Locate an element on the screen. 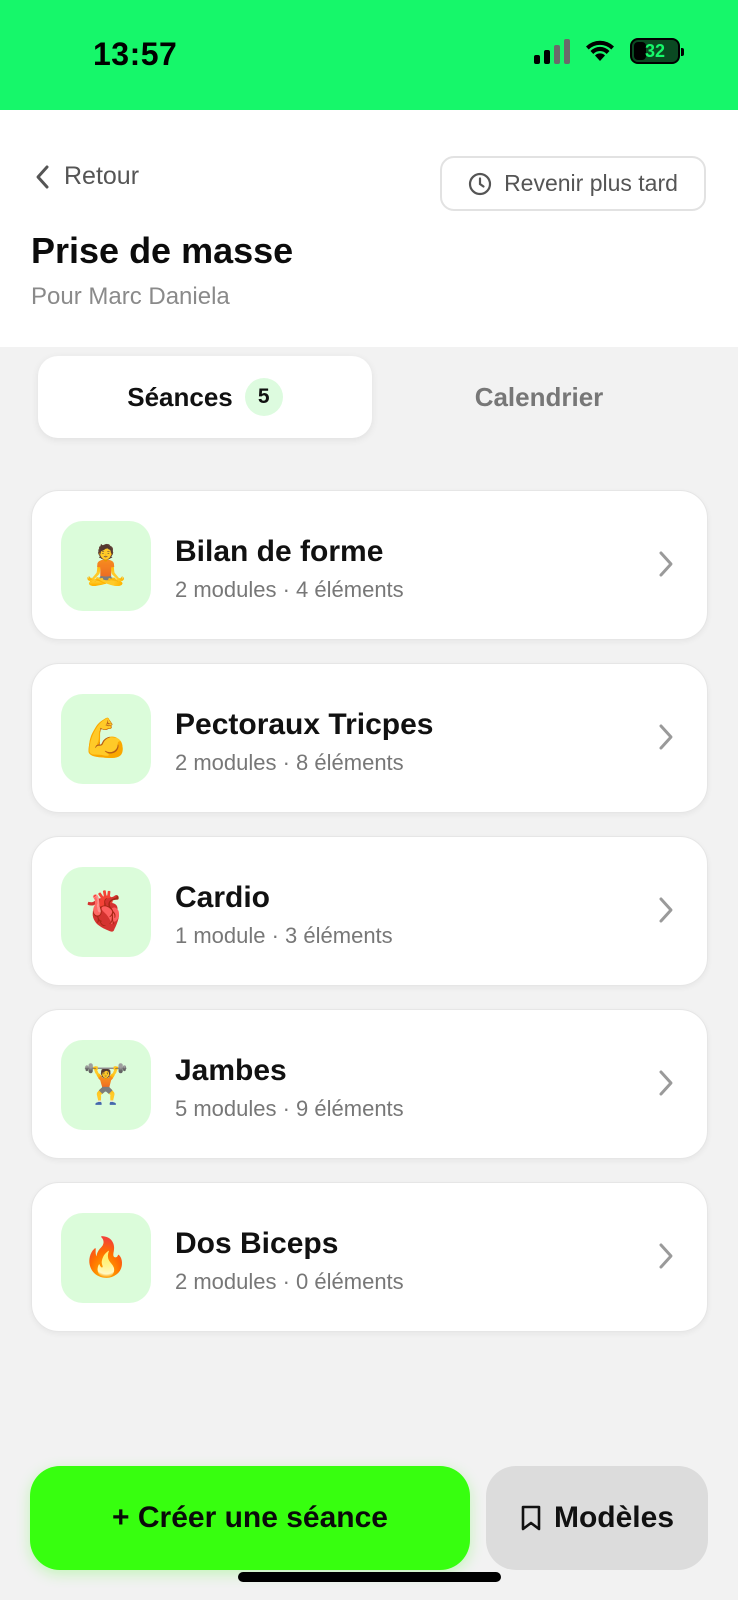 The width and height of the screenshot is (738, 1600). later-label: Revenir plus tard is located at coordinates (591, 183).